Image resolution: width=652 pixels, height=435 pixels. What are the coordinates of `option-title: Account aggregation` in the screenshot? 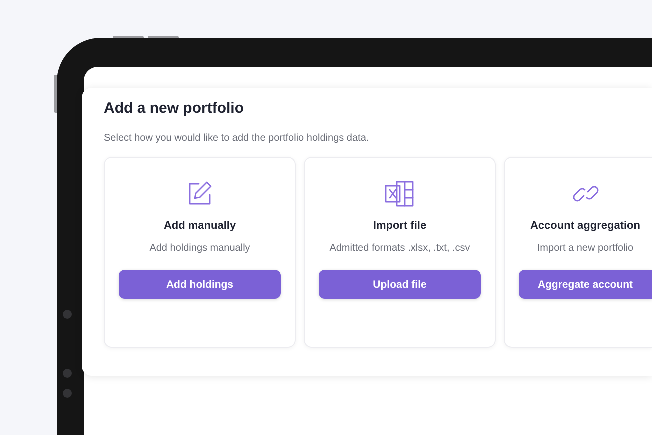 It's located at (585, 226).